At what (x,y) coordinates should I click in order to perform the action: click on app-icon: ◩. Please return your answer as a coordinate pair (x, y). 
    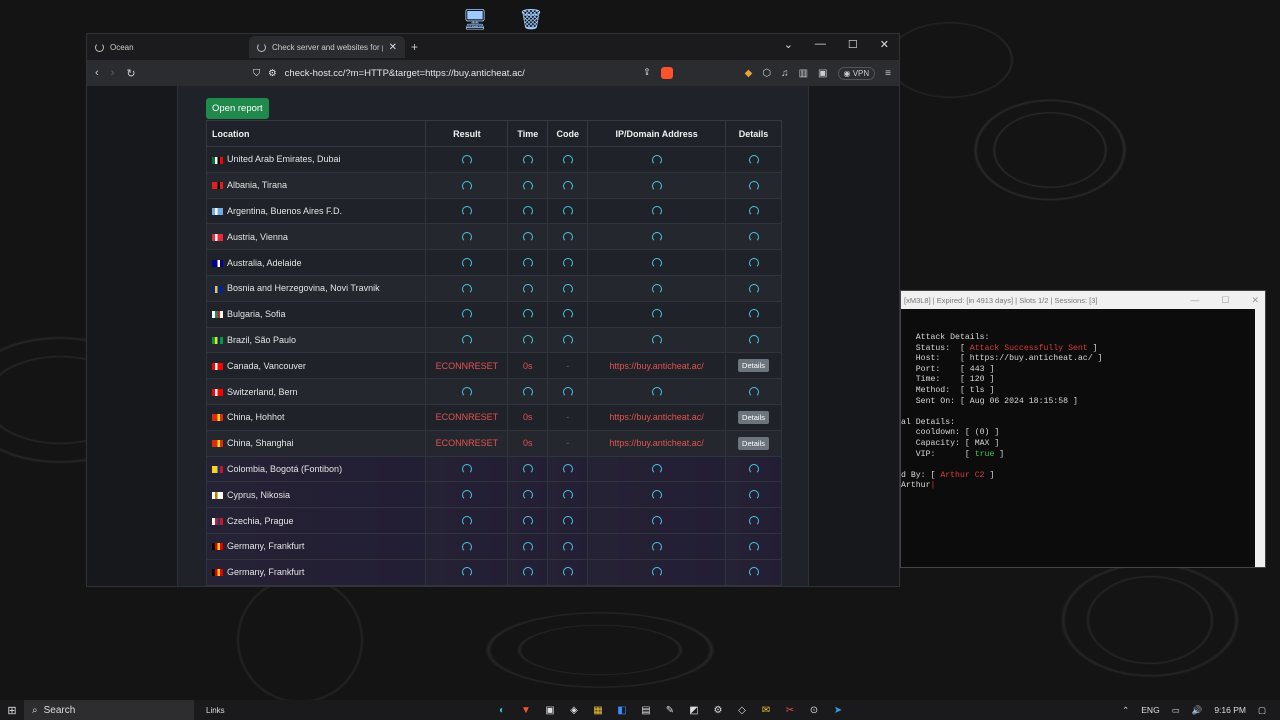
    Looking at the image, I should click on (694, 710).